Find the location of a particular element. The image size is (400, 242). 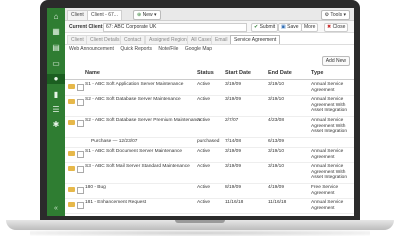

sidebar: ⌂ ▦ ▤ ▭ ● ▮ ☰ ✱ « is located at coordinates (56, 112).